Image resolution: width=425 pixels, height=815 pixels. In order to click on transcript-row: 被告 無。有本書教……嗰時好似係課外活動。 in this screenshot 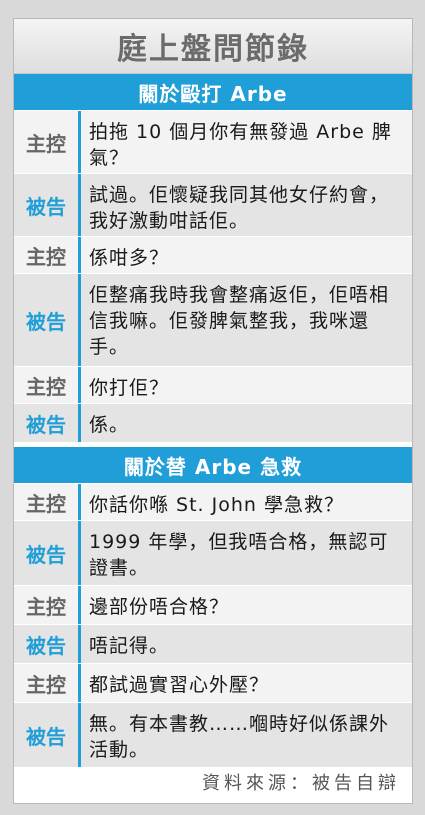, I will do `click(213, 735)`.